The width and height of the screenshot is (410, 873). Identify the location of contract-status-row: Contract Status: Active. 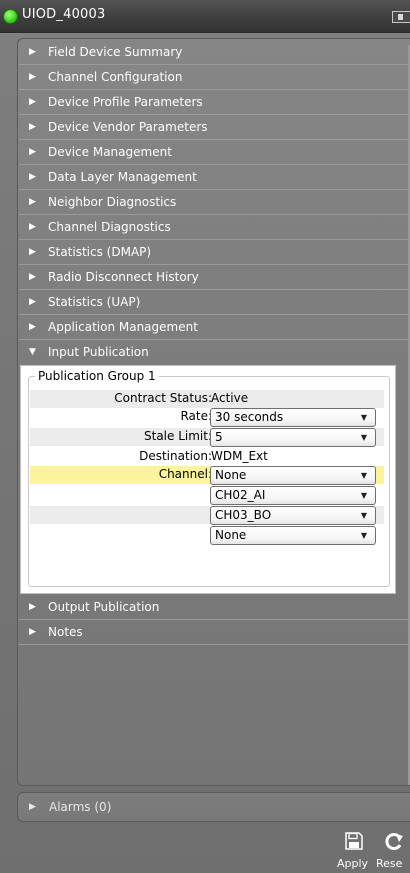
(207, 399).